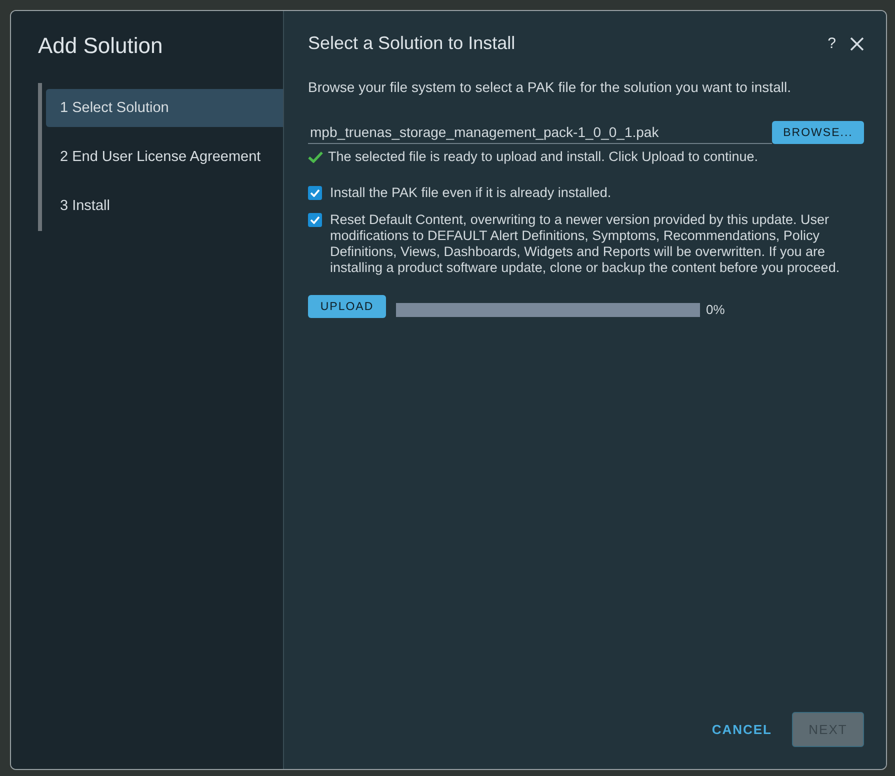 The width and height of the screenshot is (895, 776). Describe the element at coordinates (164, 157) in the screenshot. I see `wizard-step: 2 End User License Agreement` at that location.